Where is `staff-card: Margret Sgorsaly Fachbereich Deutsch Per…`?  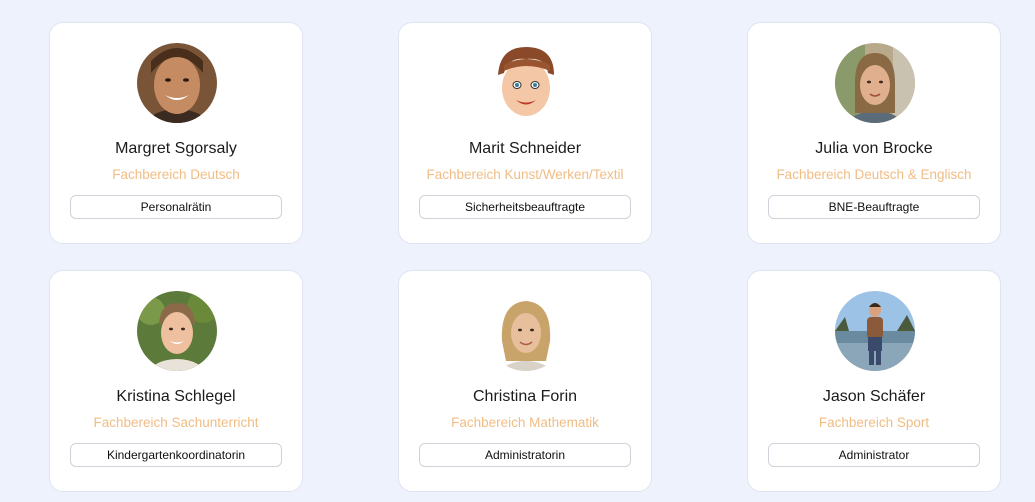 staff-card: Margret Sgorsaly Fachbereich Deutsch Per… is located at coordinates (176, 133).